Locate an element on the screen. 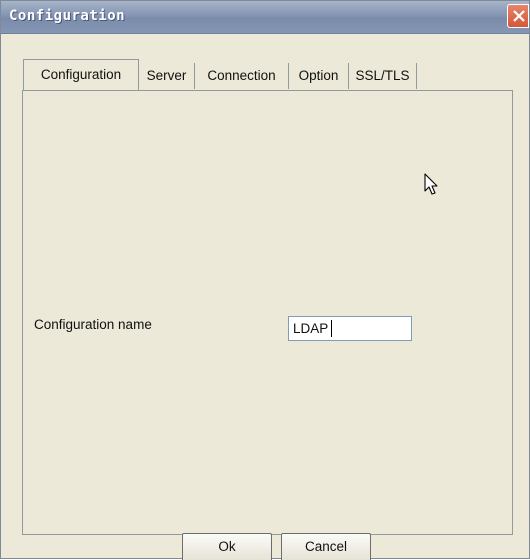  text-caret is located at coordinates (331, 328).